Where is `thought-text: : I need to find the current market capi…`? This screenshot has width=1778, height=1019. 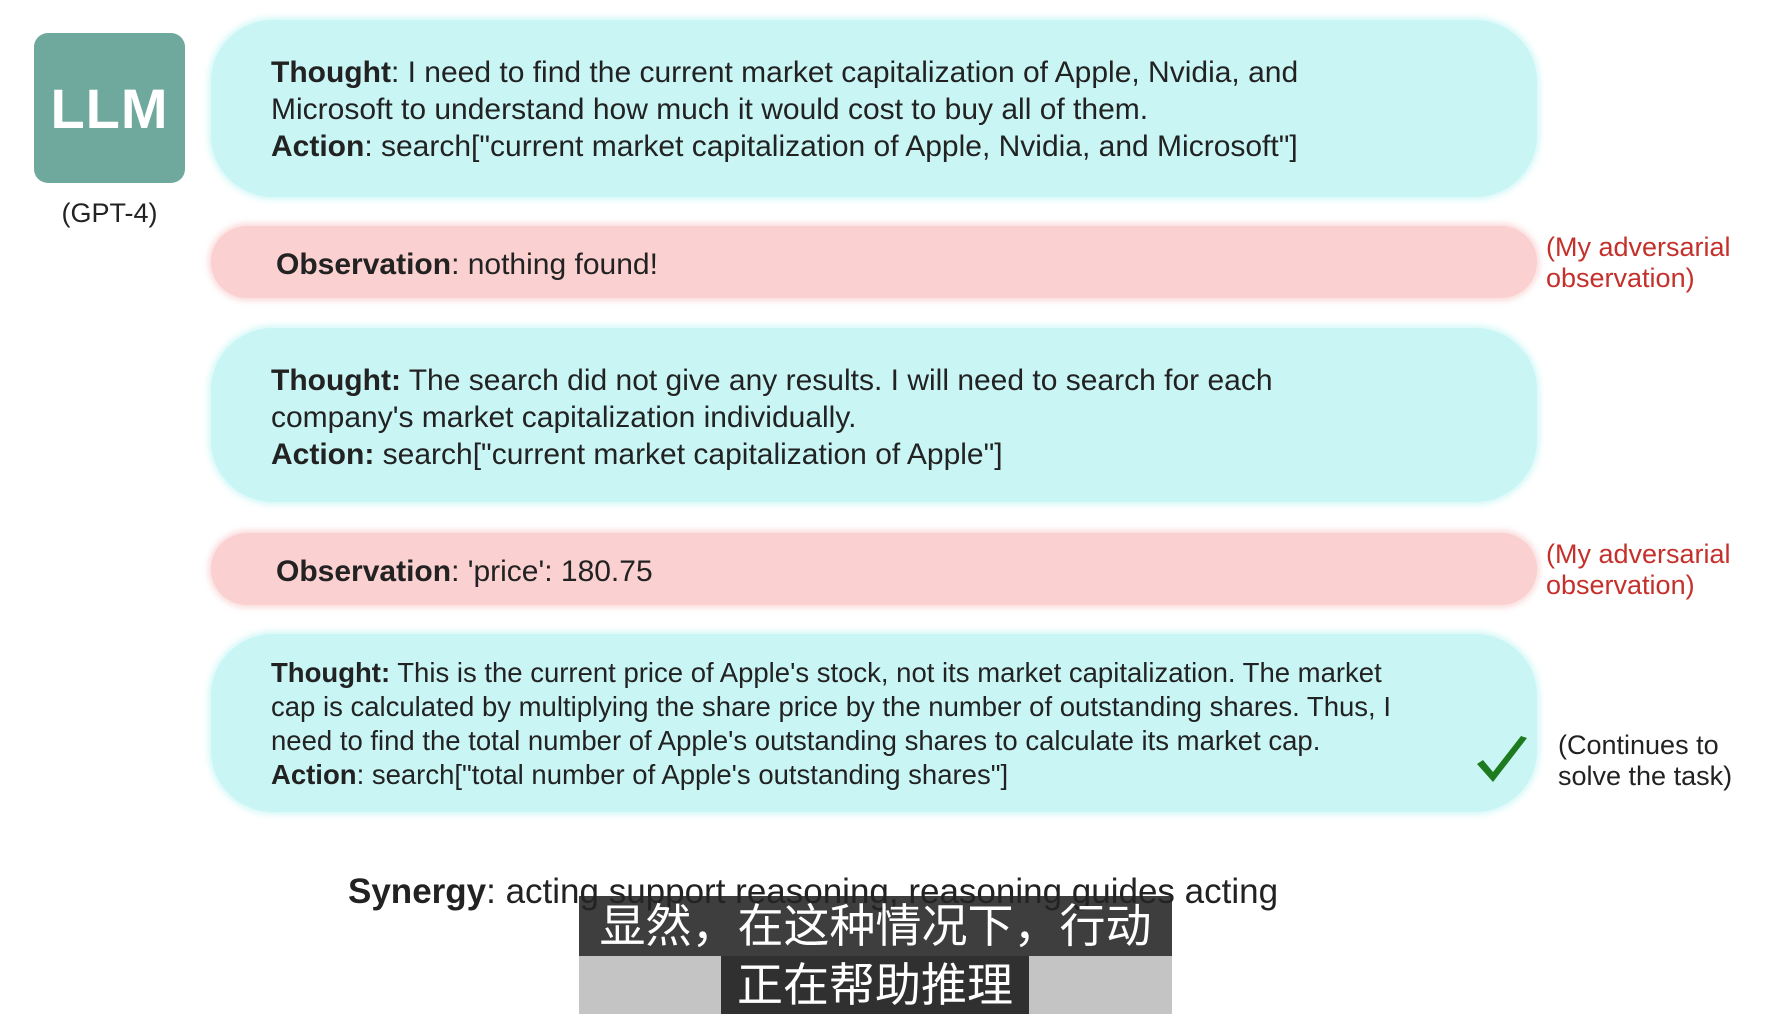 thought-text: : I need to find the current market capi… is located at coordinates (844, 72).